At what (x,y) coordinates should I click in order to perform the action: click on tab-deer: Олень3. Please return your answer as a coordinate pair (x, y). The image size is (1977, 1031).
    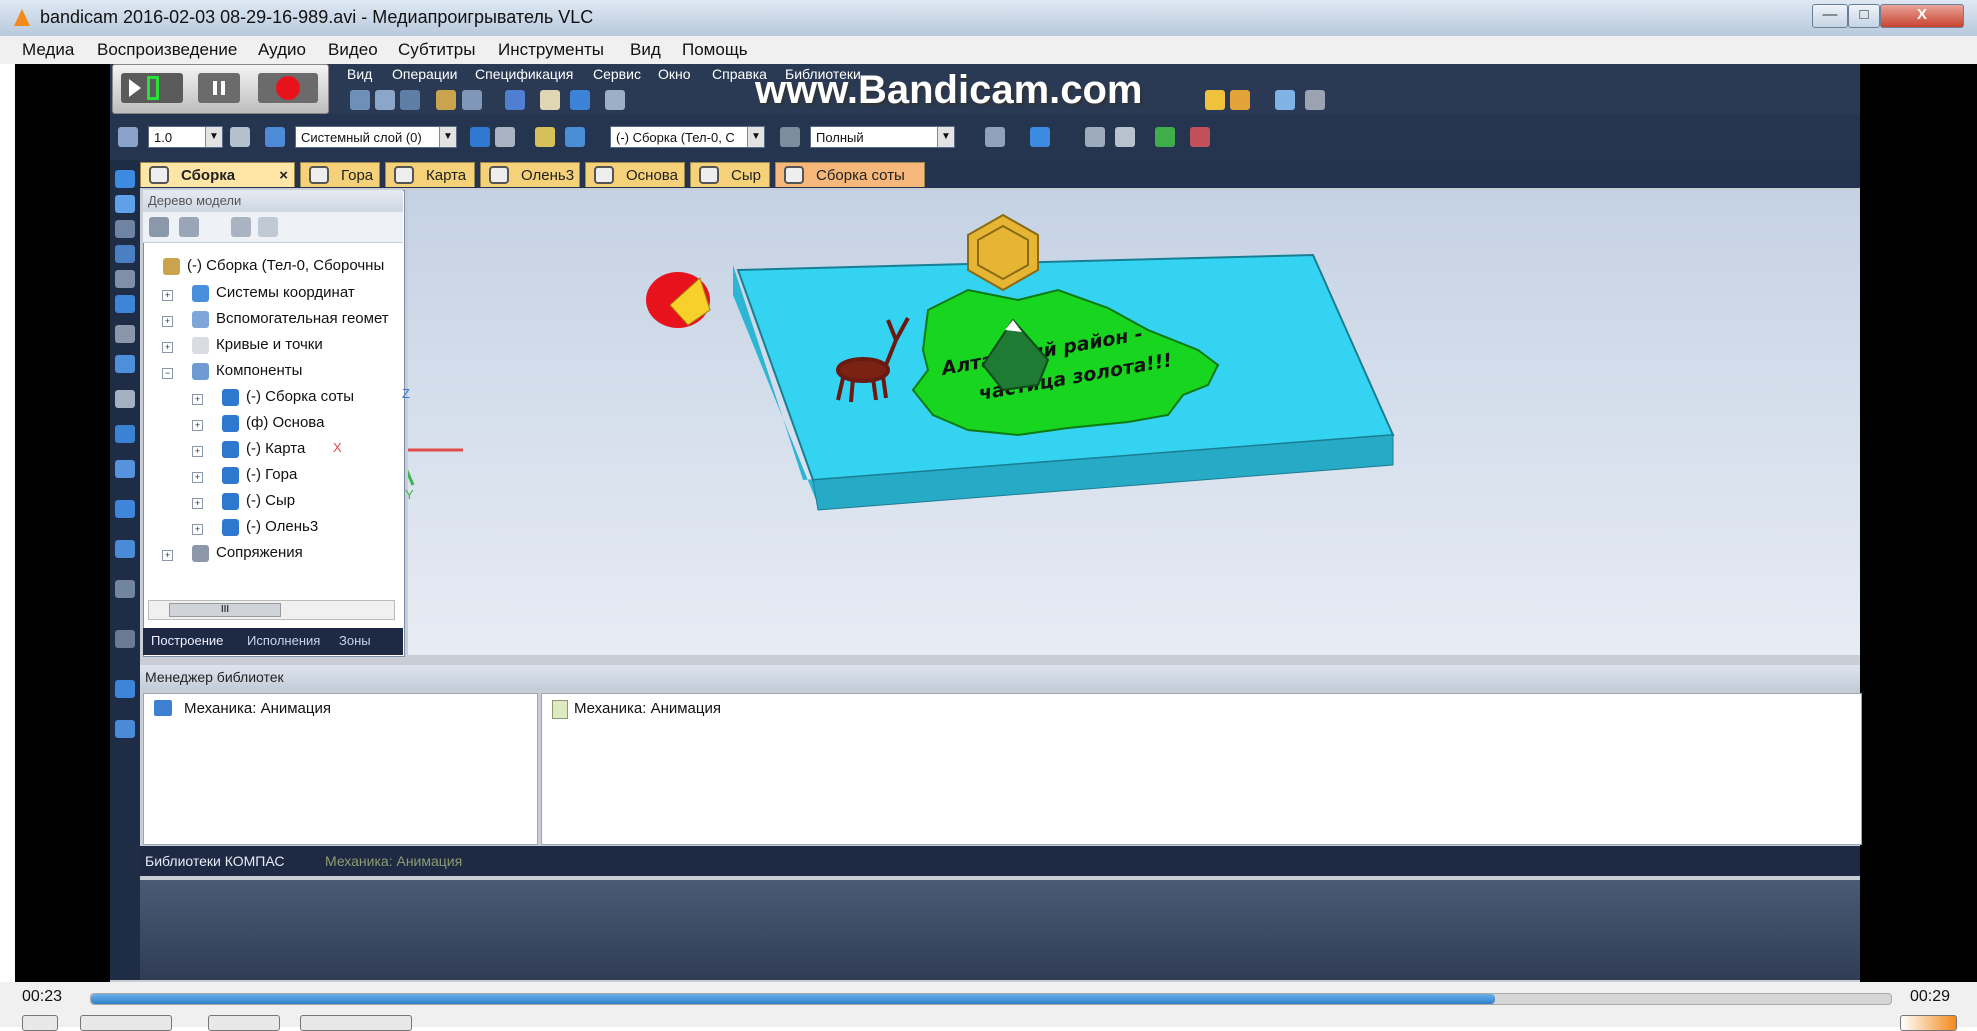
    Looking at the image, I should click on (530, 174).